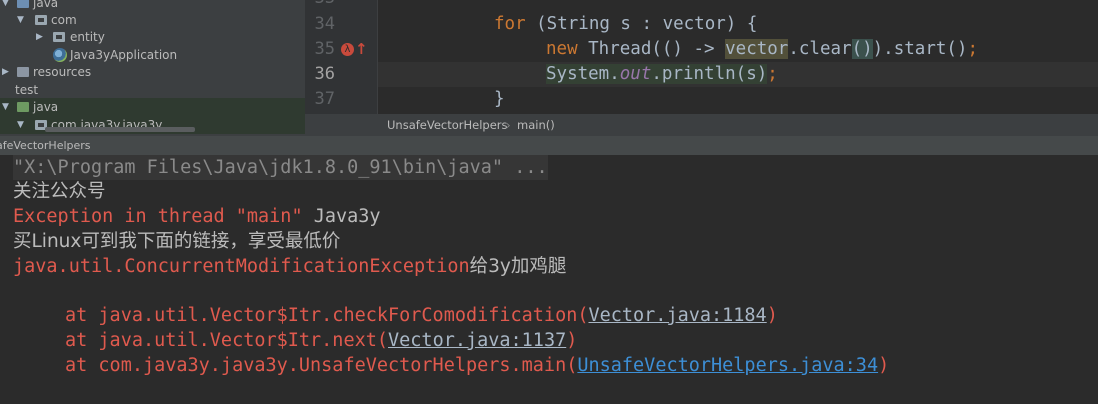 Image resolution: width=1098 pixels, height=404 pixels. What do you see at coordinates (64, 20) in the screenshot?
I see `tree-item-label: com` at bounding box center [64, 20].